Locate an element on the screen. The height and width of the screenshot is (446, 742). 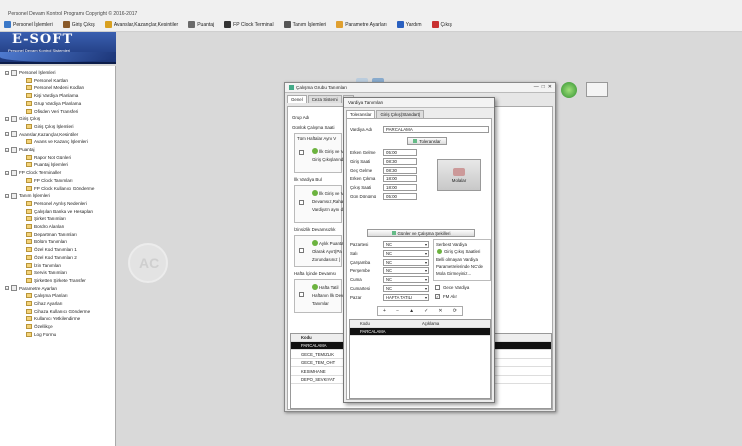
tree-group: − Avanslar,Kazançlar,Kesintiler is located at coordinates (41, 134).